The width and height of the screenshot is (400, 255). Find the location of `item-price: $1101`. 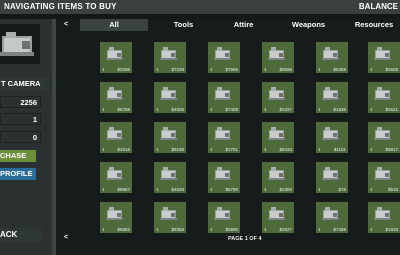

item-price: $1101 is located at coordinates (339, 149).